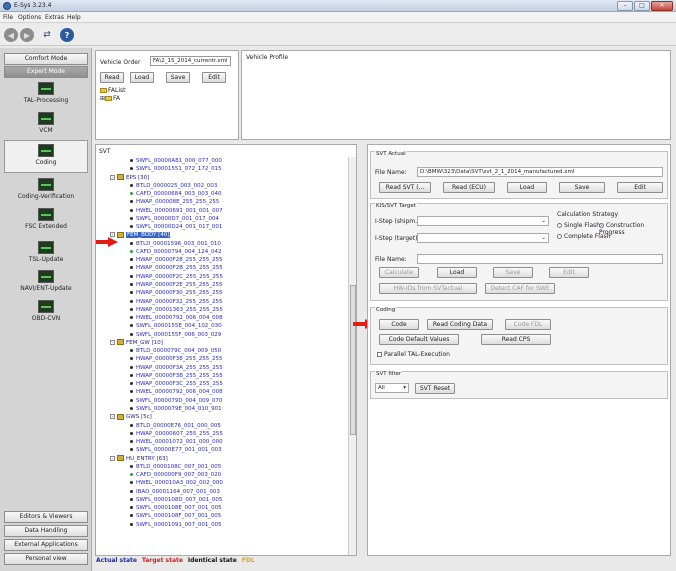  I want to click on fa-read-button: Read, so click(112, 77).